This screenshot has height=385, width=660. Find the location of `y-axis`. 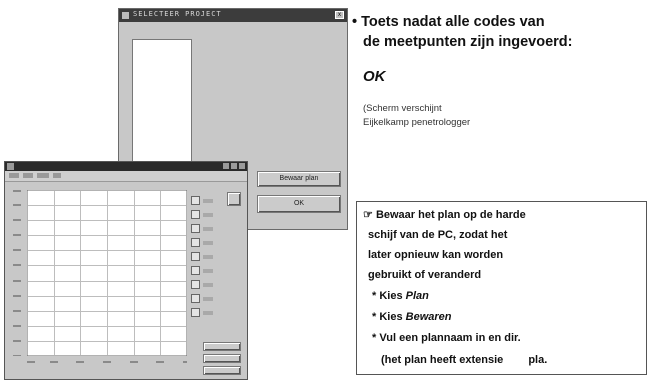

y-axis is located at coordinates (17, 273).